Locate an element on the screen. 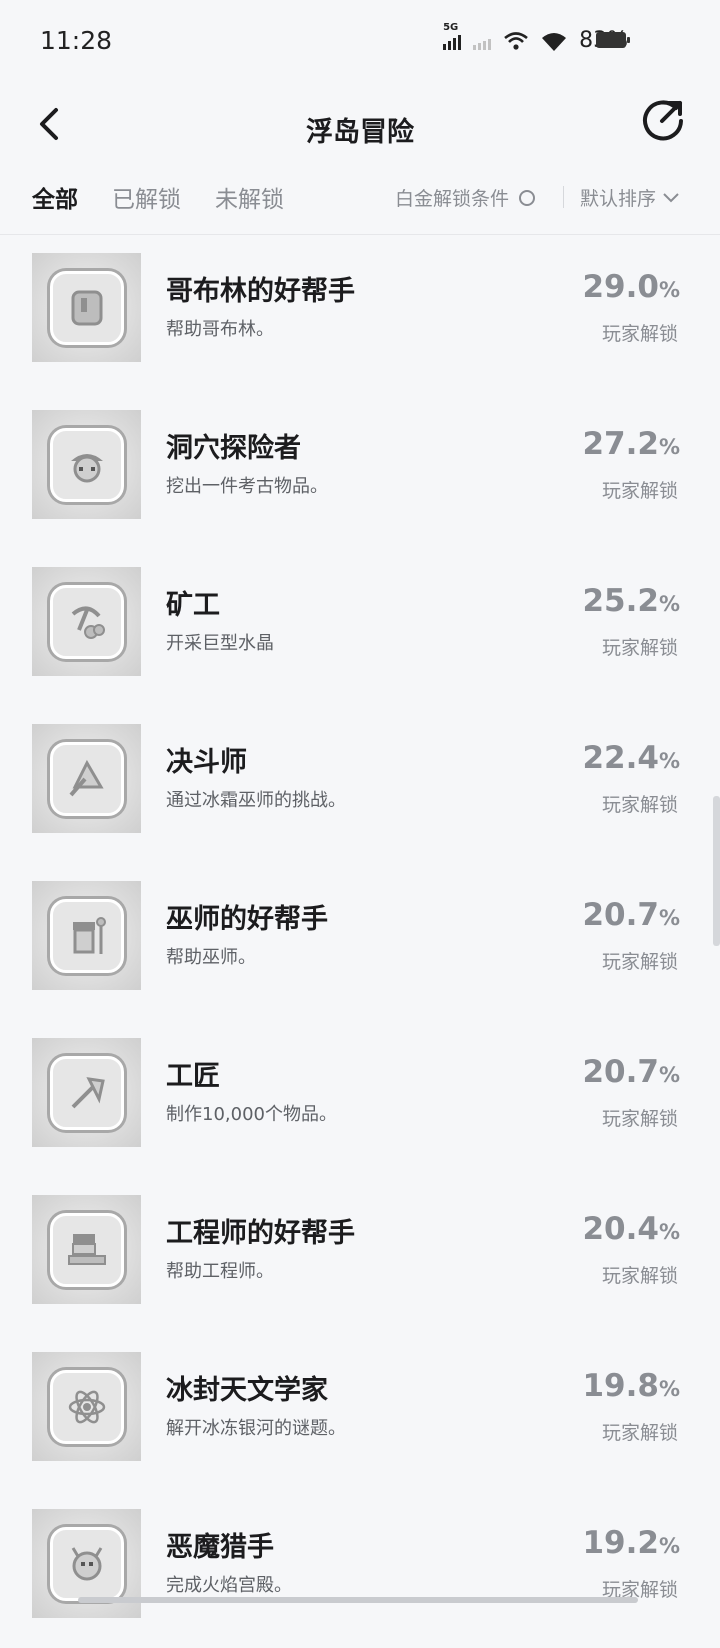 This screenshot has height=1648, width=720. engineer-icon is located at coordinates (86, 1249).